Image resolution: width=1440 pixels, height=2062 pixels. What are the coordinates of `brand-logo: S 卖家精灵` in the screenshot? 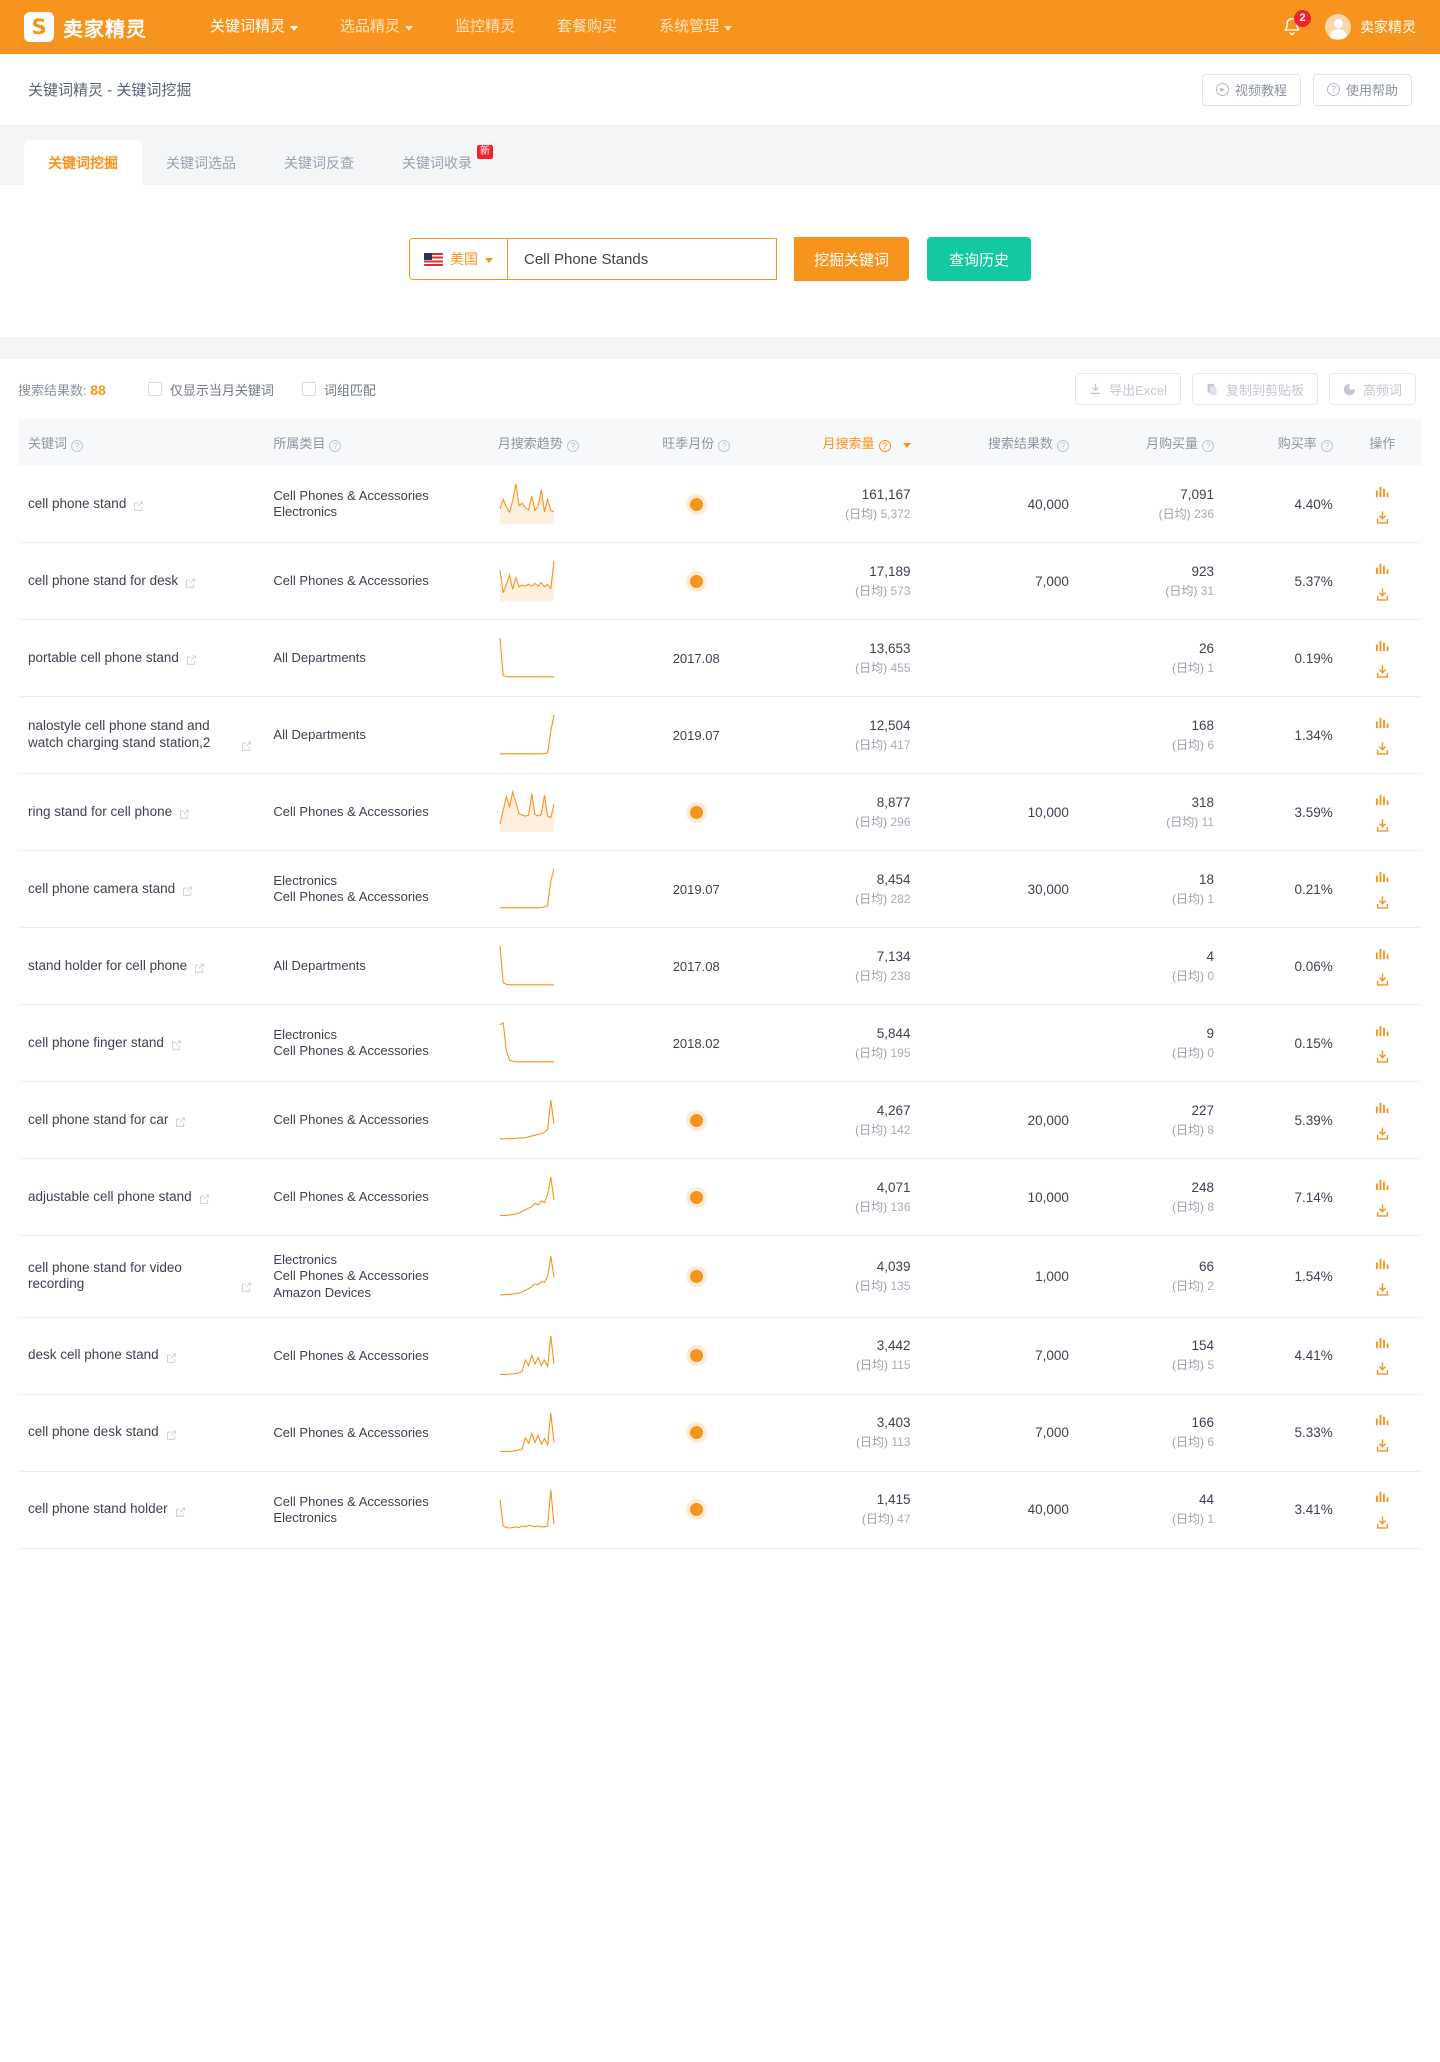 It's located at (85, 27).